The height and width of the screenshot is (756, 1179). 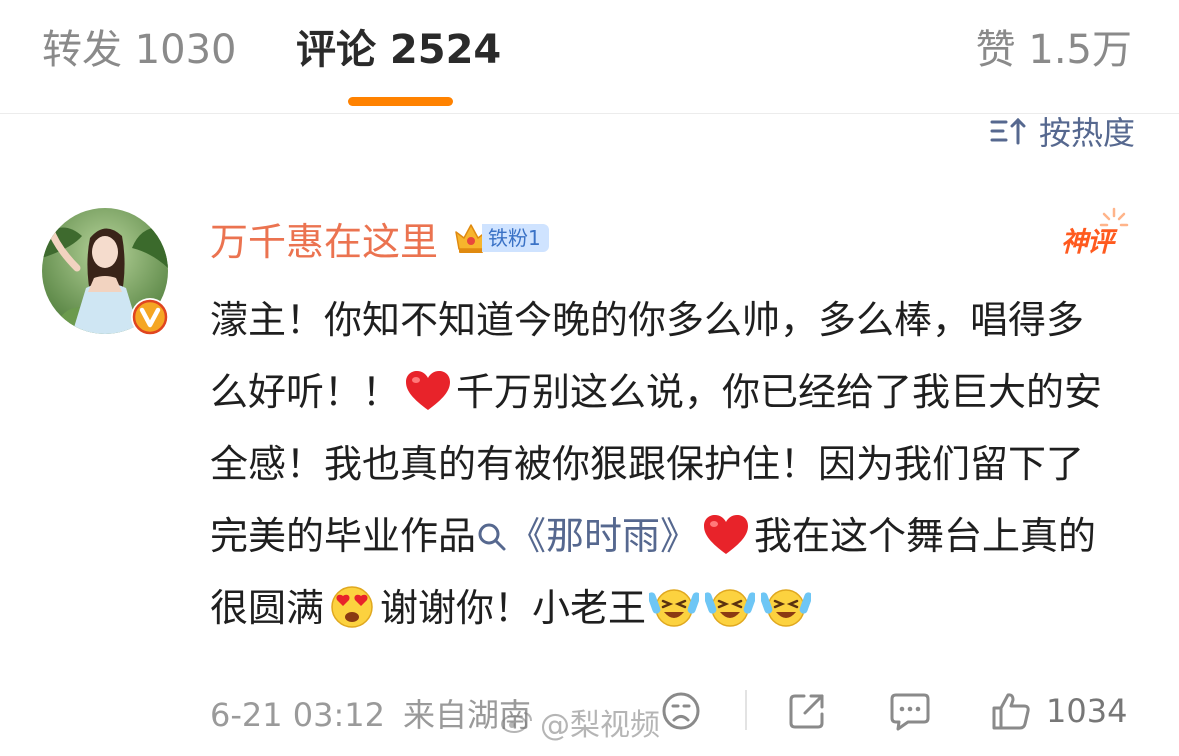 I want to click on author-name: 万千惠在这里, so click(x=324, y=238).